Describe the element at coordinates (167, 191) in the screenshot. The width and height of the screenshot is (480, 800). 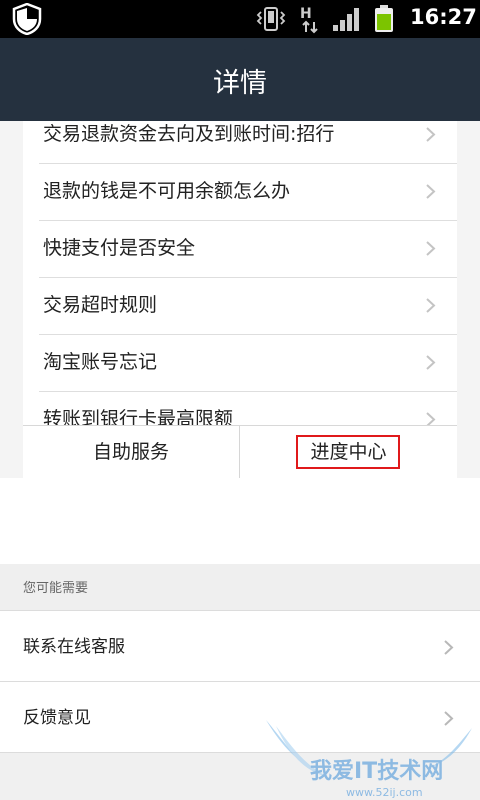
I see `faq-item-label: 退款的钱是不可用余额怎么办` at that location.